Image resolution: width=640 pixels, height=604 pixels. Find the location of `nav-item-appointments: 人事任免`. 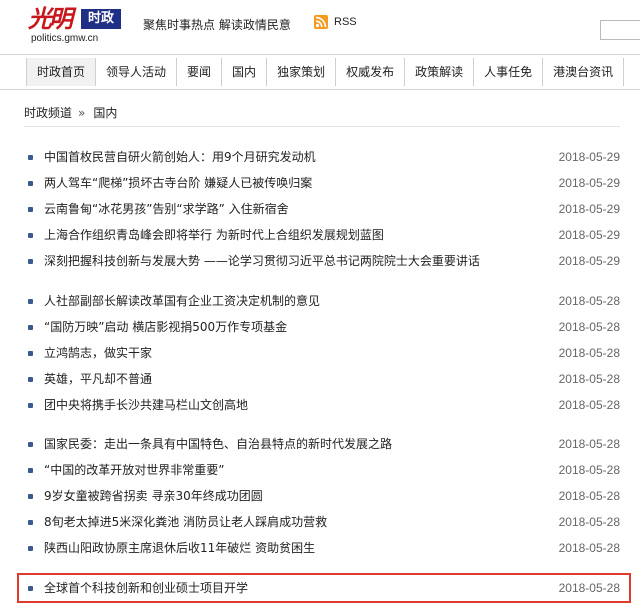

nav-item-appointments: 人事任免 is located at coordinates (509, 72).